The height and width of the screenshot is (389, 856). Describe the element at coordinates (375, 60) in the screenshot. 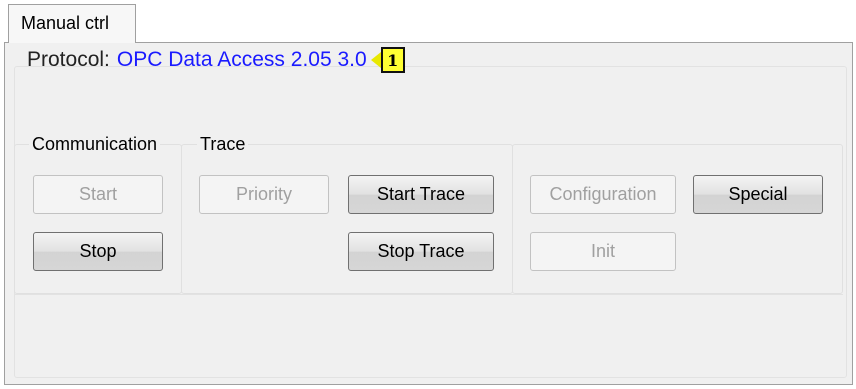

I see `callout-arrow-icon` at that location.